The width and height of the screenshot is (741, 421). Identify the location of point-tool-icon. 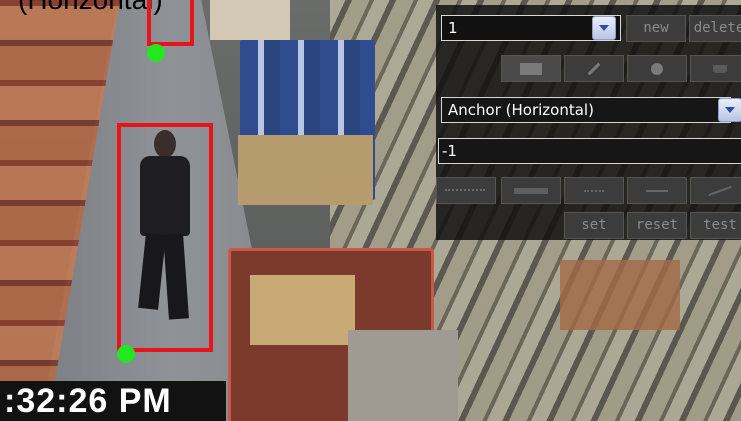
(657, 68).